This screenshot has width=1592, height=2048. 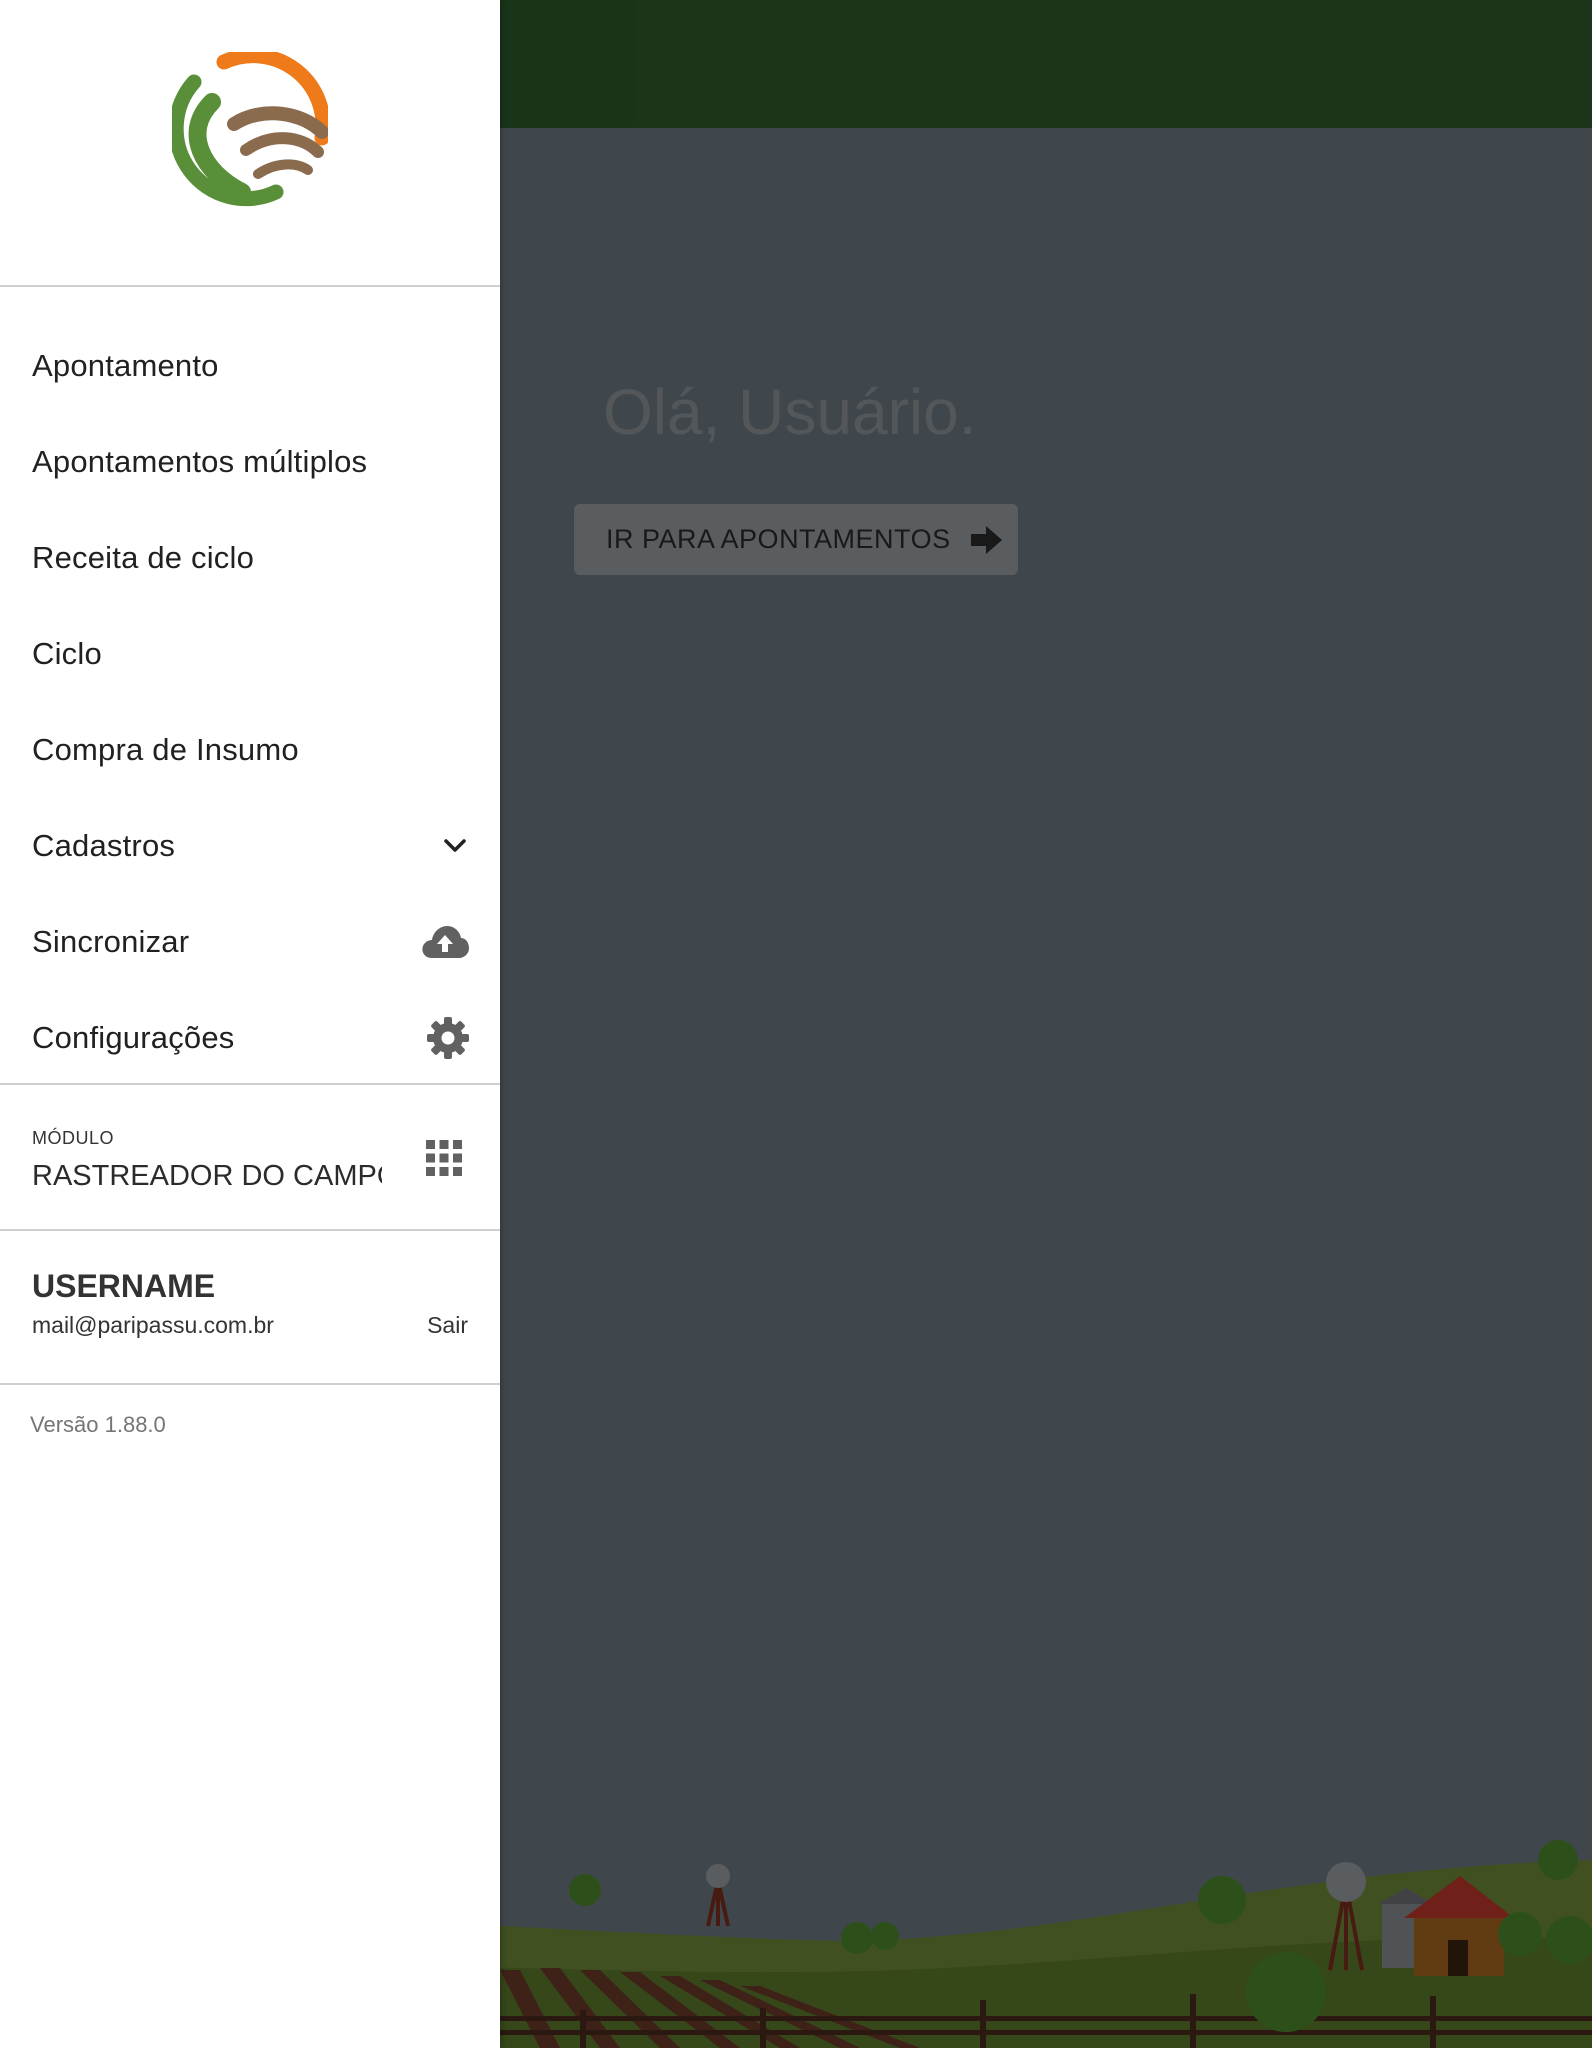 What do you see at coordinates (133, 1037) in the screenshot?
I see `menu-item-label: Configurações` at bounding box center [133, 1037].